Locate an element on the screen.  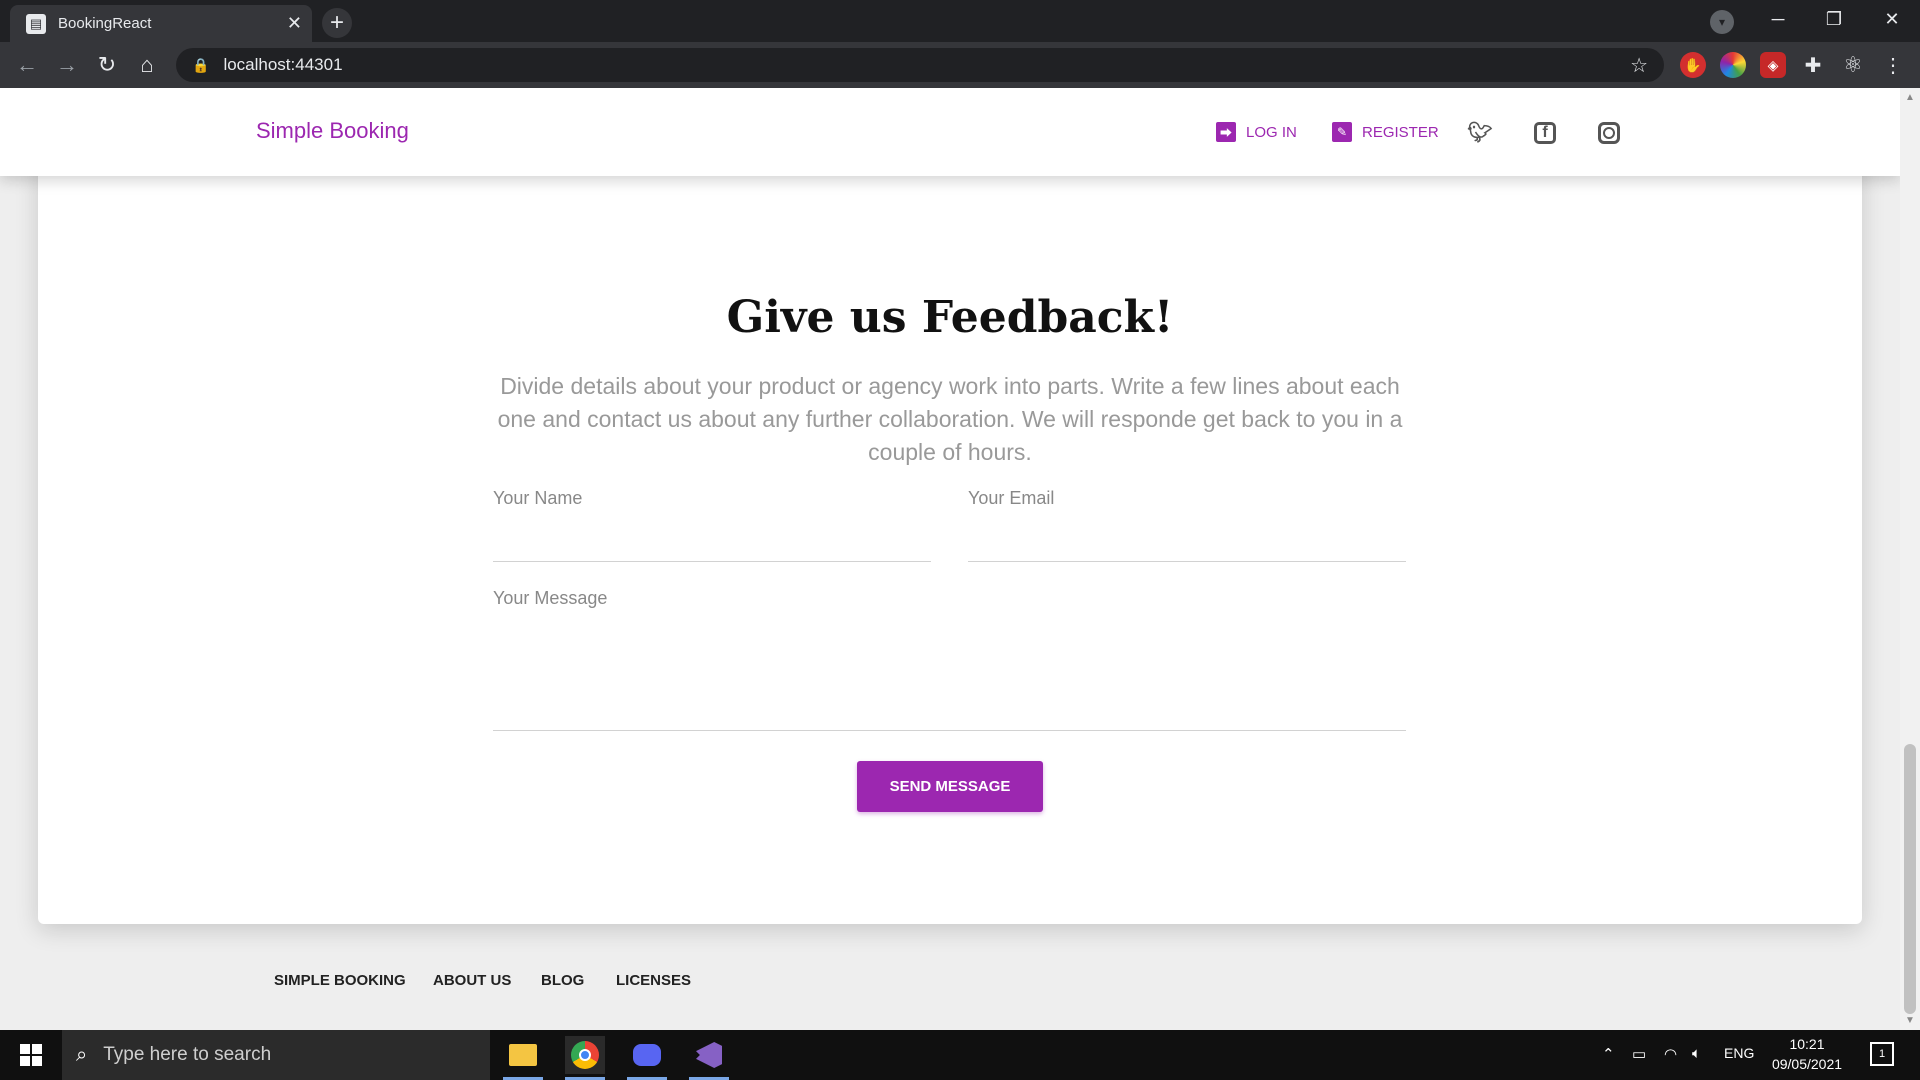
email-field is located at coordinates (1187, 561).